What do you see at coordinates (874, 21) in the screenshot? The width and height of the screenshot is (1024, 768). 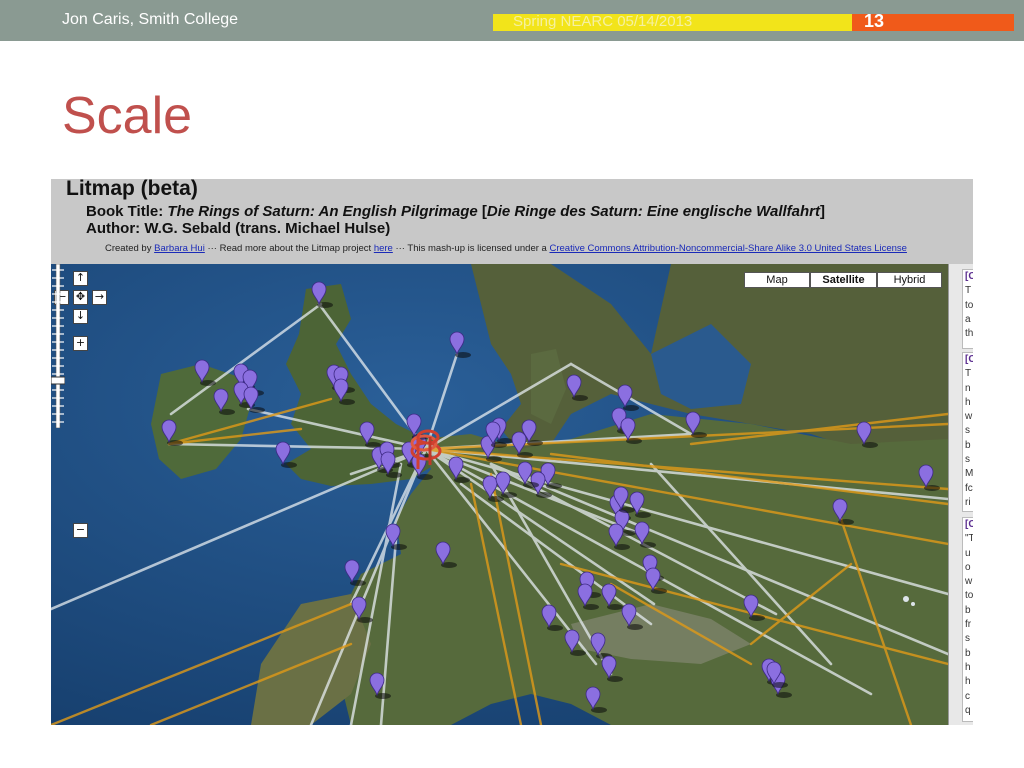 I see `slide-page-number: 13` at bounding box center [874, 21].